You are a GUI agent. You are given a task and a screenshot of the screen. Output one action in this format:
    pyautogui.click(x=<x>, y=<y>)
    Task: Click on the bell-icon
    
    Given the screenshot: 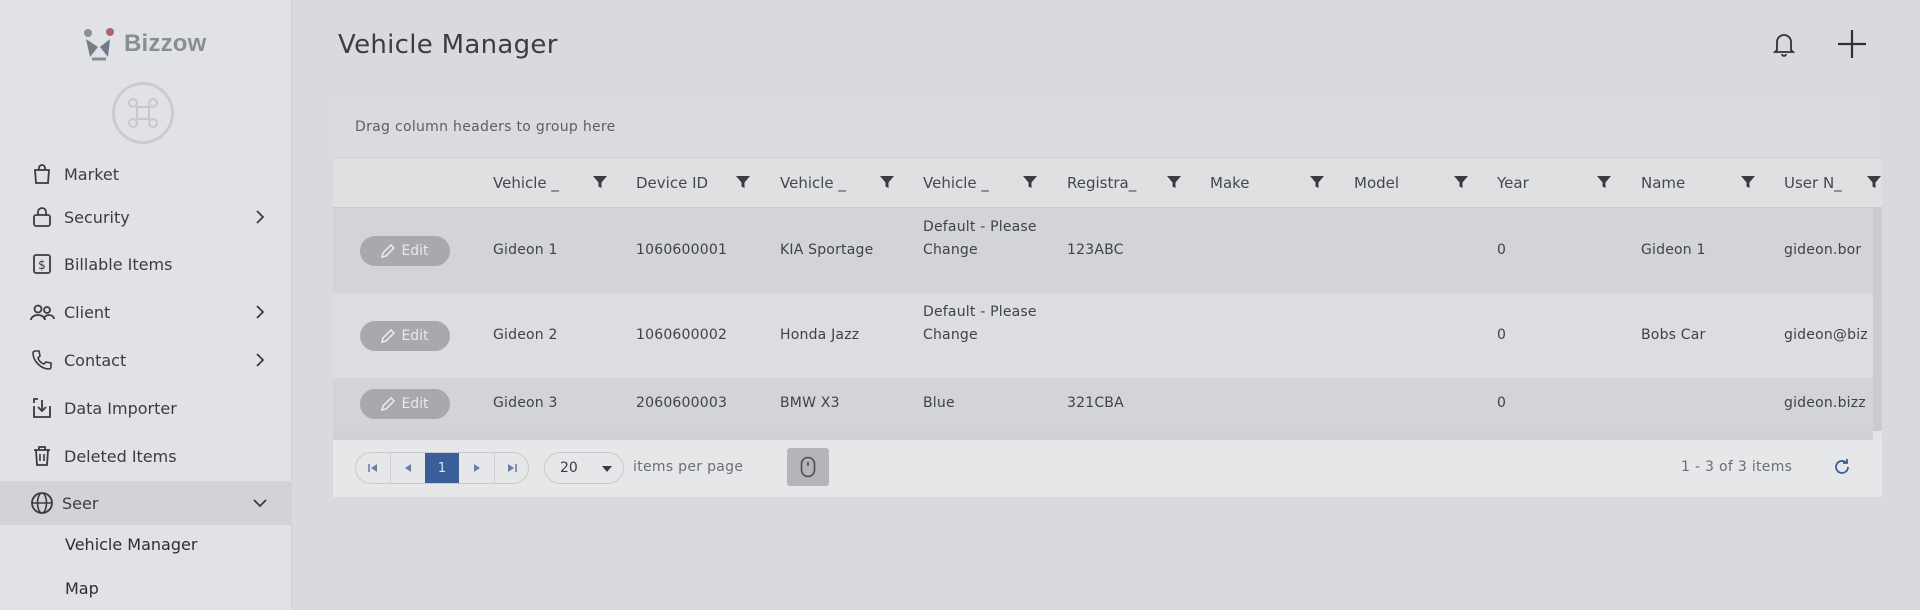 What is the action you would take?
    pyautogui.click(x=1784, y=45)
    